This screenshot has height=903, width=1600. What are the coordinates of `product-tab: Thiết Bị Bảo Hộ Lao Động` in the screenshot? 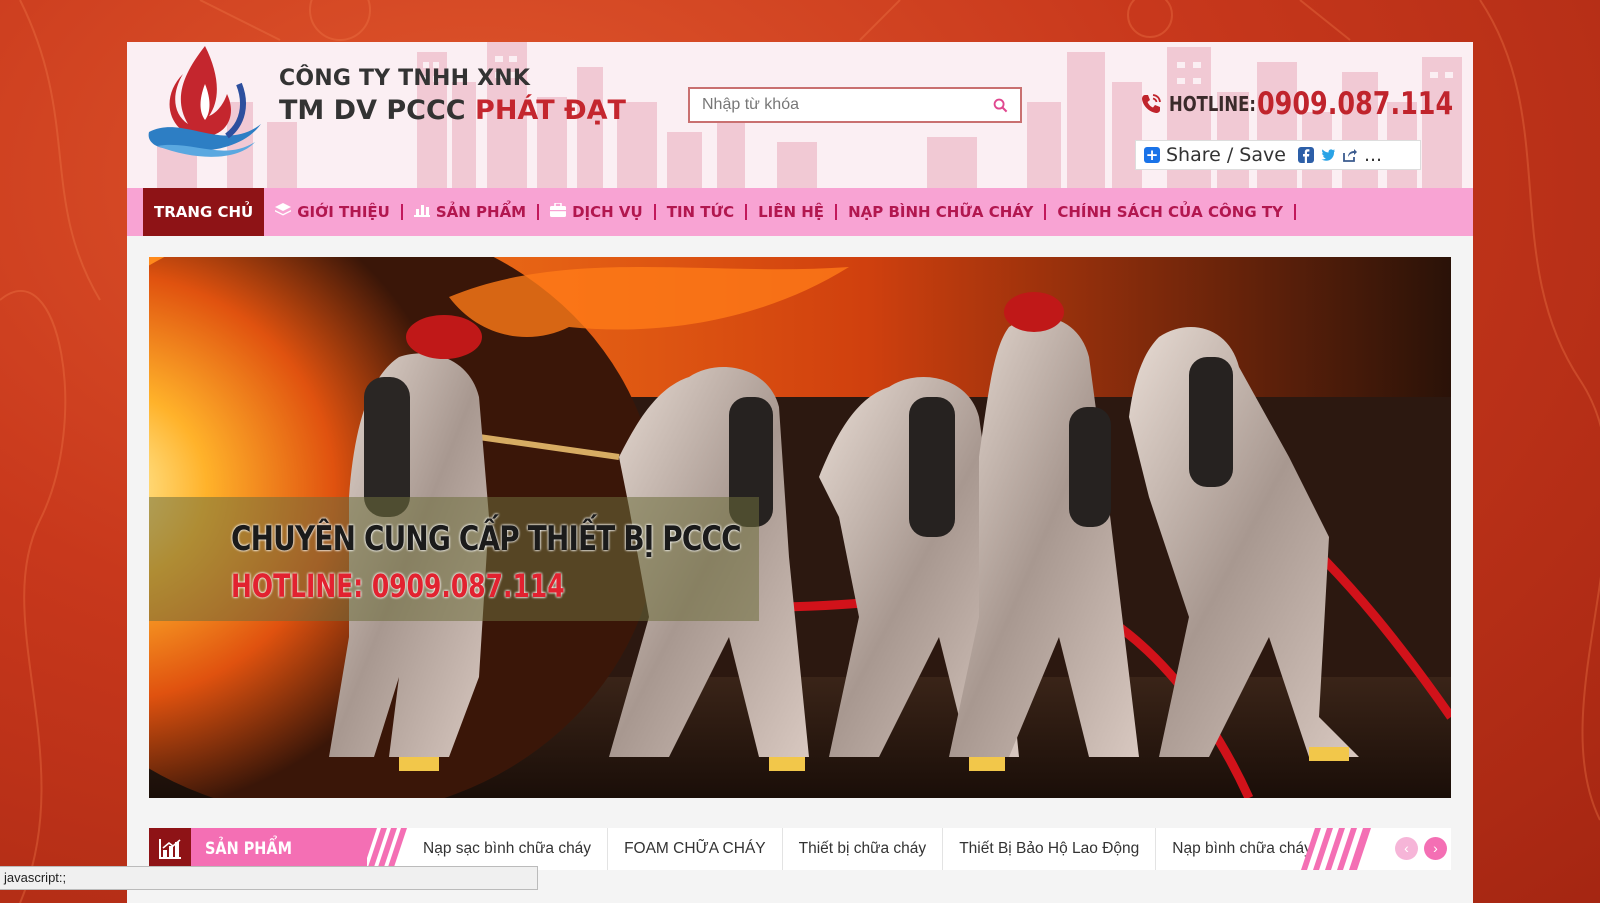 It's located at (1050, 849).